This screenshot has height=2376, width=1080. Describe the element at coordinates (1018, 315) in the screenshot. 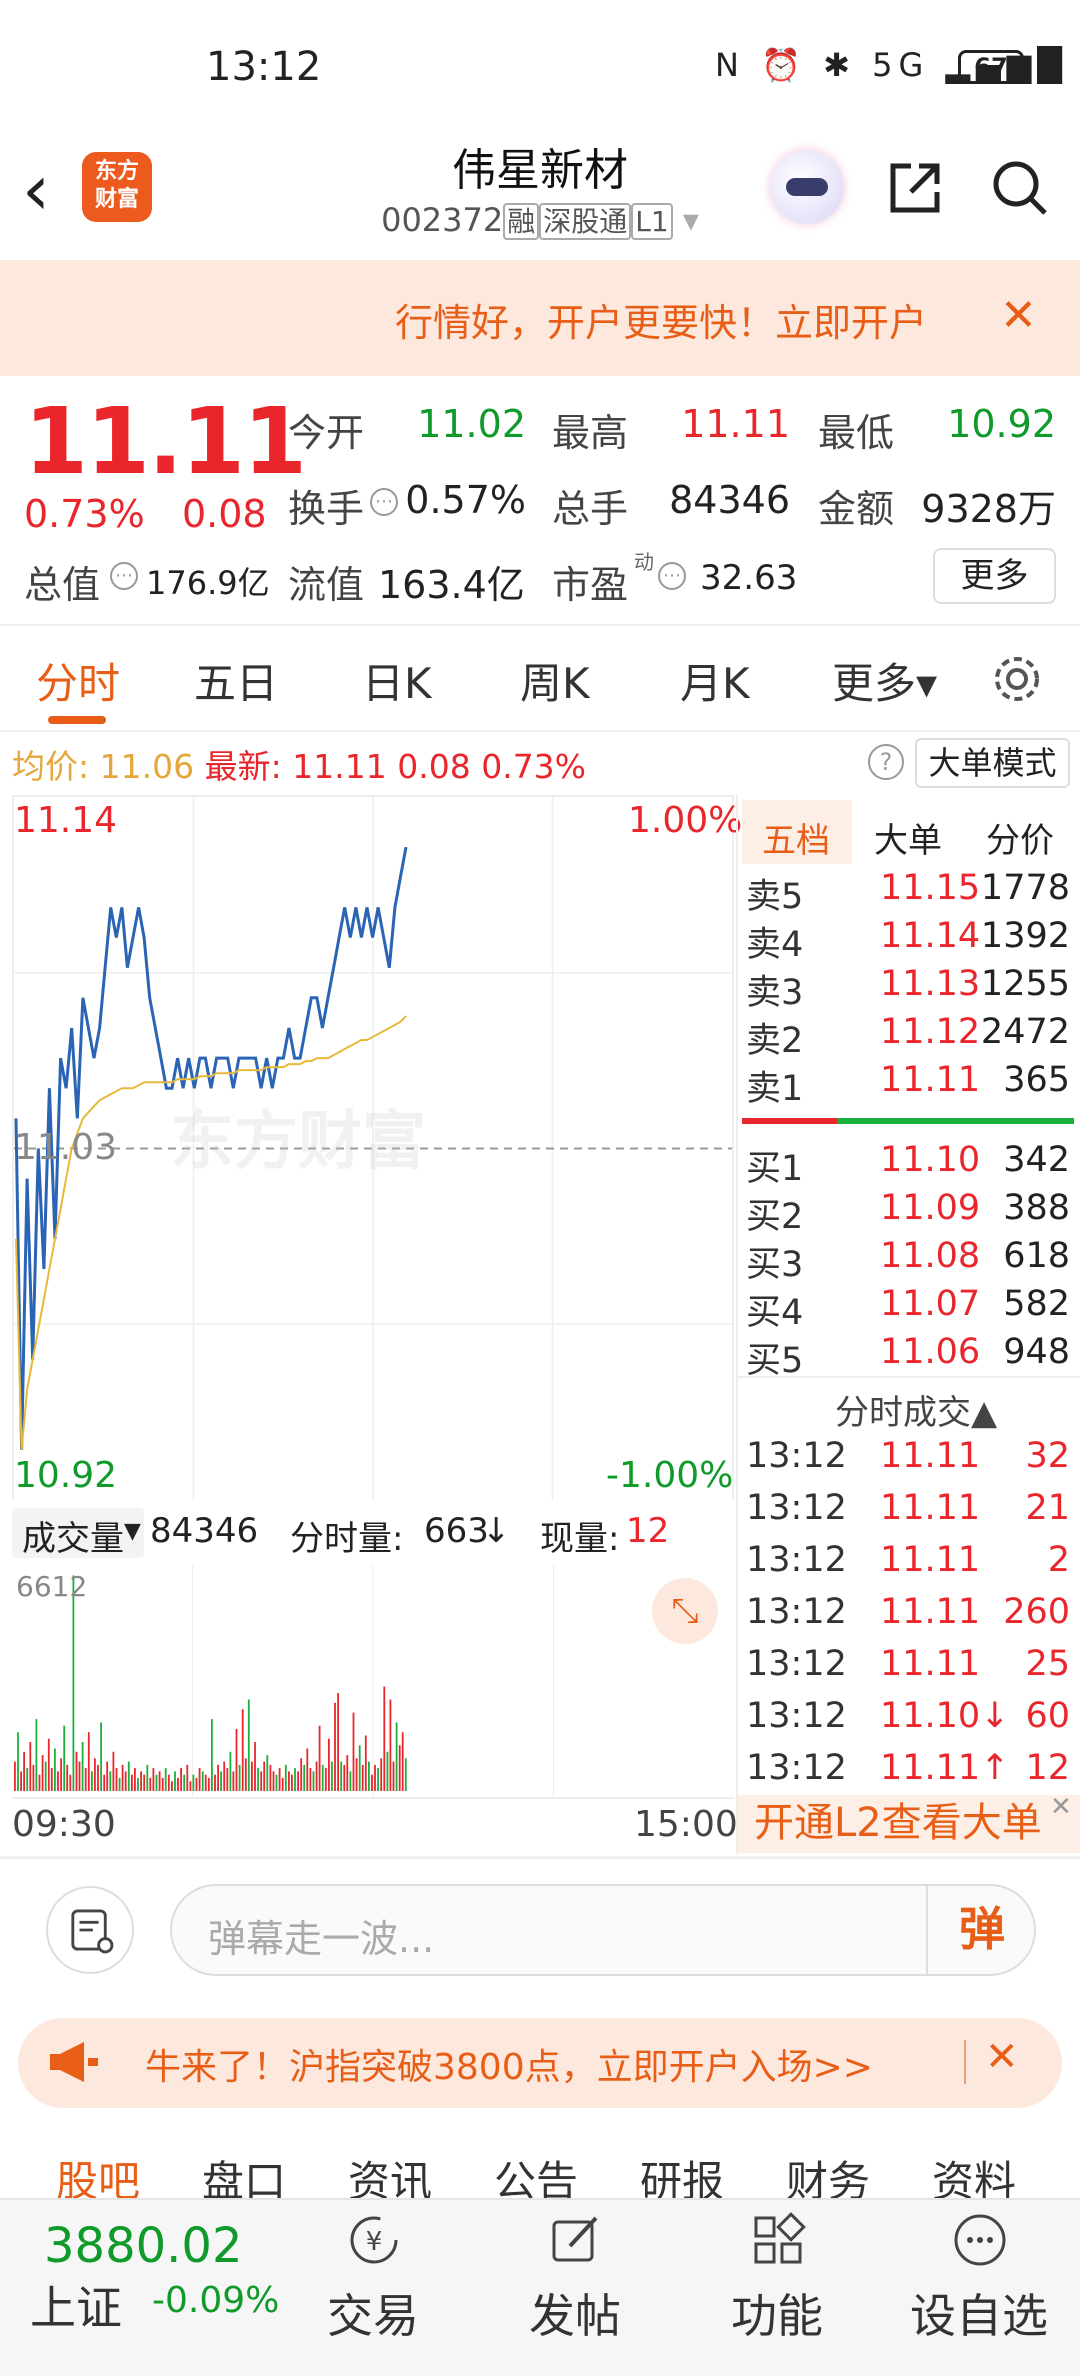

I see `banner-close-icon: ✕` at that location.